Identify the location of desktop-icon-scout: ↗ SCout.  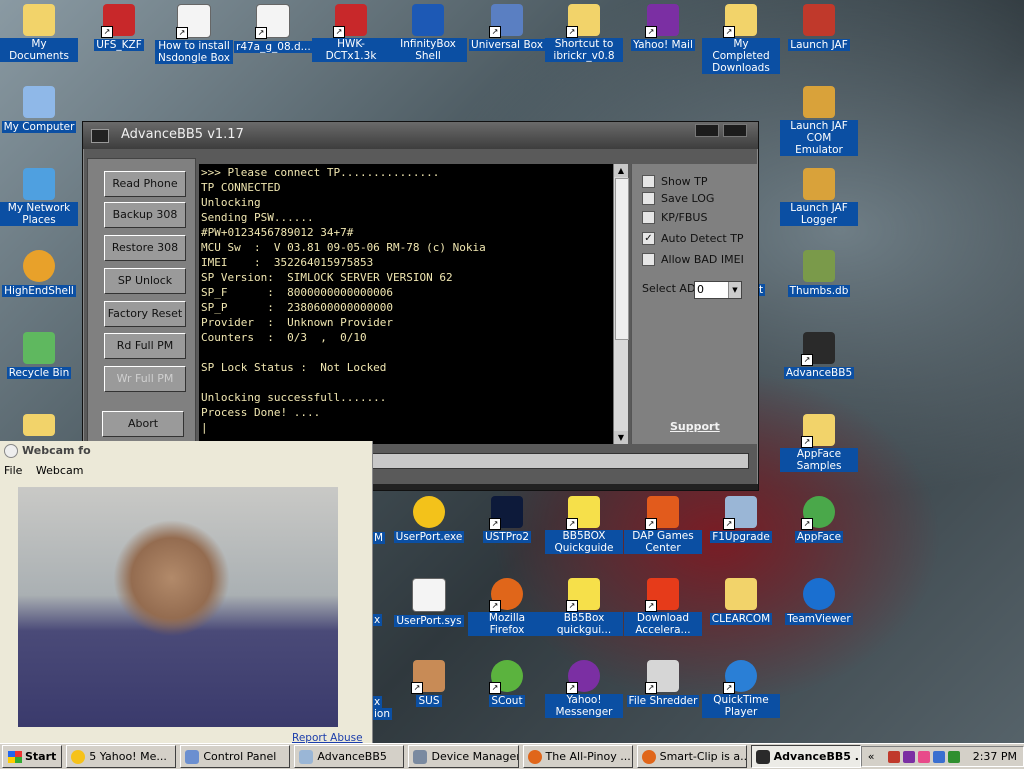
(507, 683).